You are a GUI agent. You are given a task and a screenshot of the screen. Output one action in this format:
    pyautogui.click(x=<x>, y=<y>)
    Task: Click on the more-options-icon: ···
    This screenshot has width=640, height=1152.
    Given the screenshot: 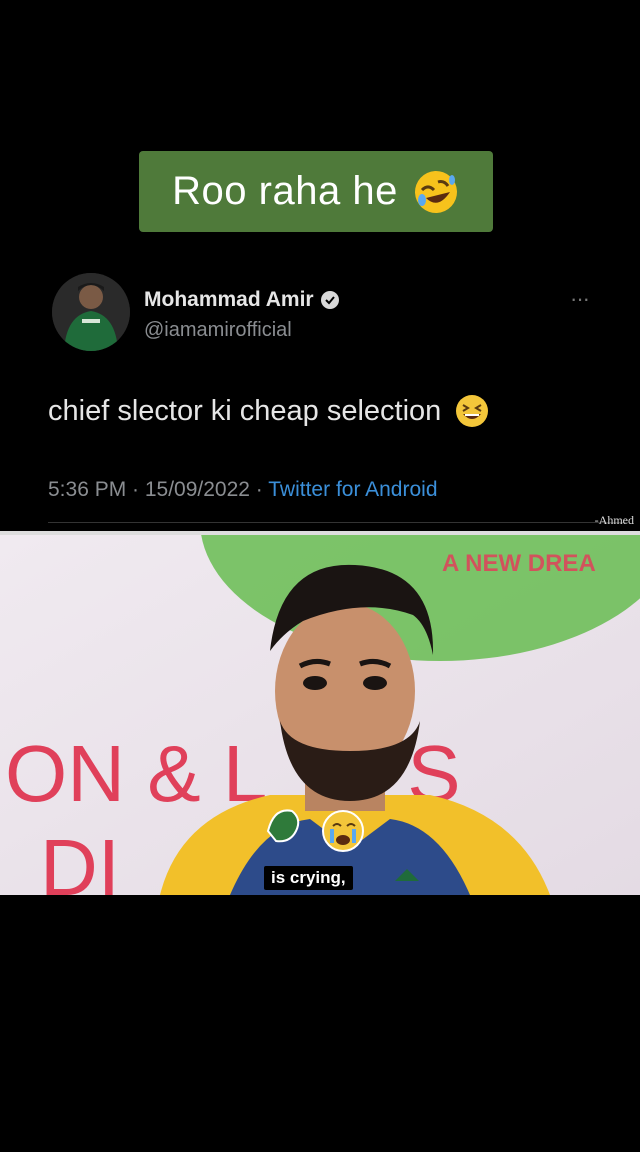 What is the action you would take?
    pyautogui.click(x=580, y=299)
    